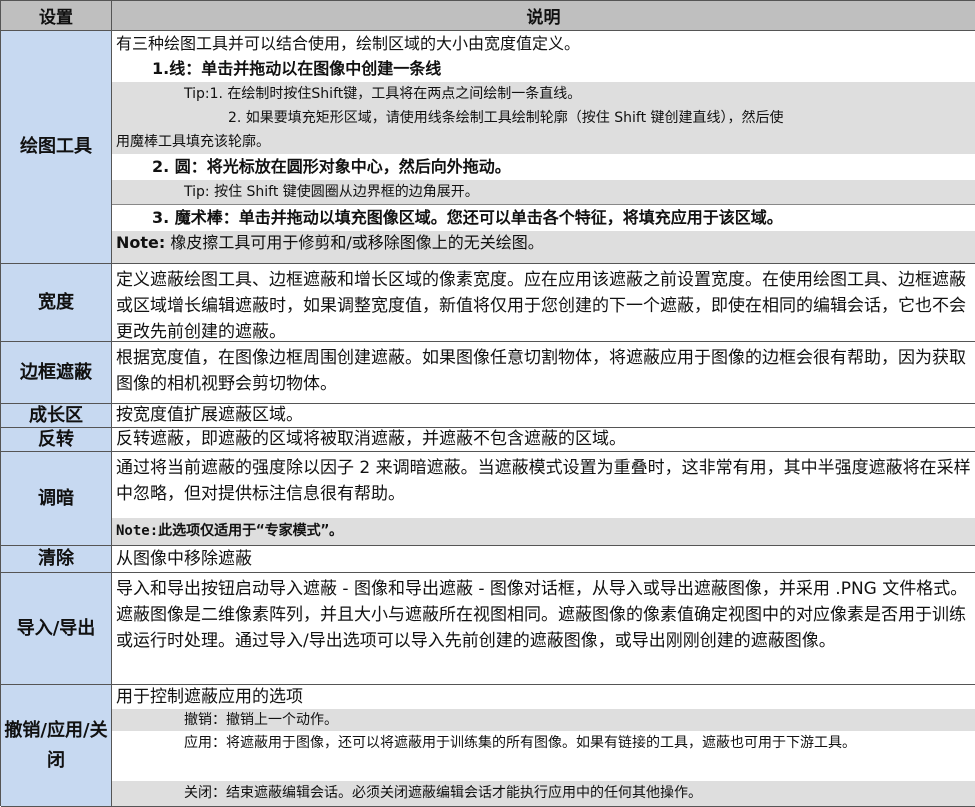  Describe the element at coordinates (543, 16) in the screenshot. I see `header-description: 说明` at that location.